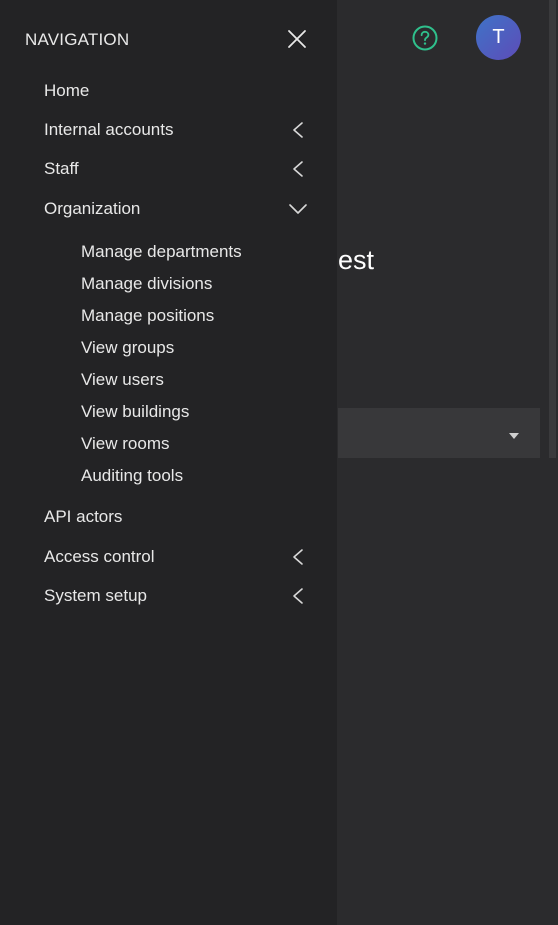 Image resolution: width=558 pixels, height=925 pixels. I want to click on subnav-item-auditing-tools: Auditing tools, so click(168, 475).